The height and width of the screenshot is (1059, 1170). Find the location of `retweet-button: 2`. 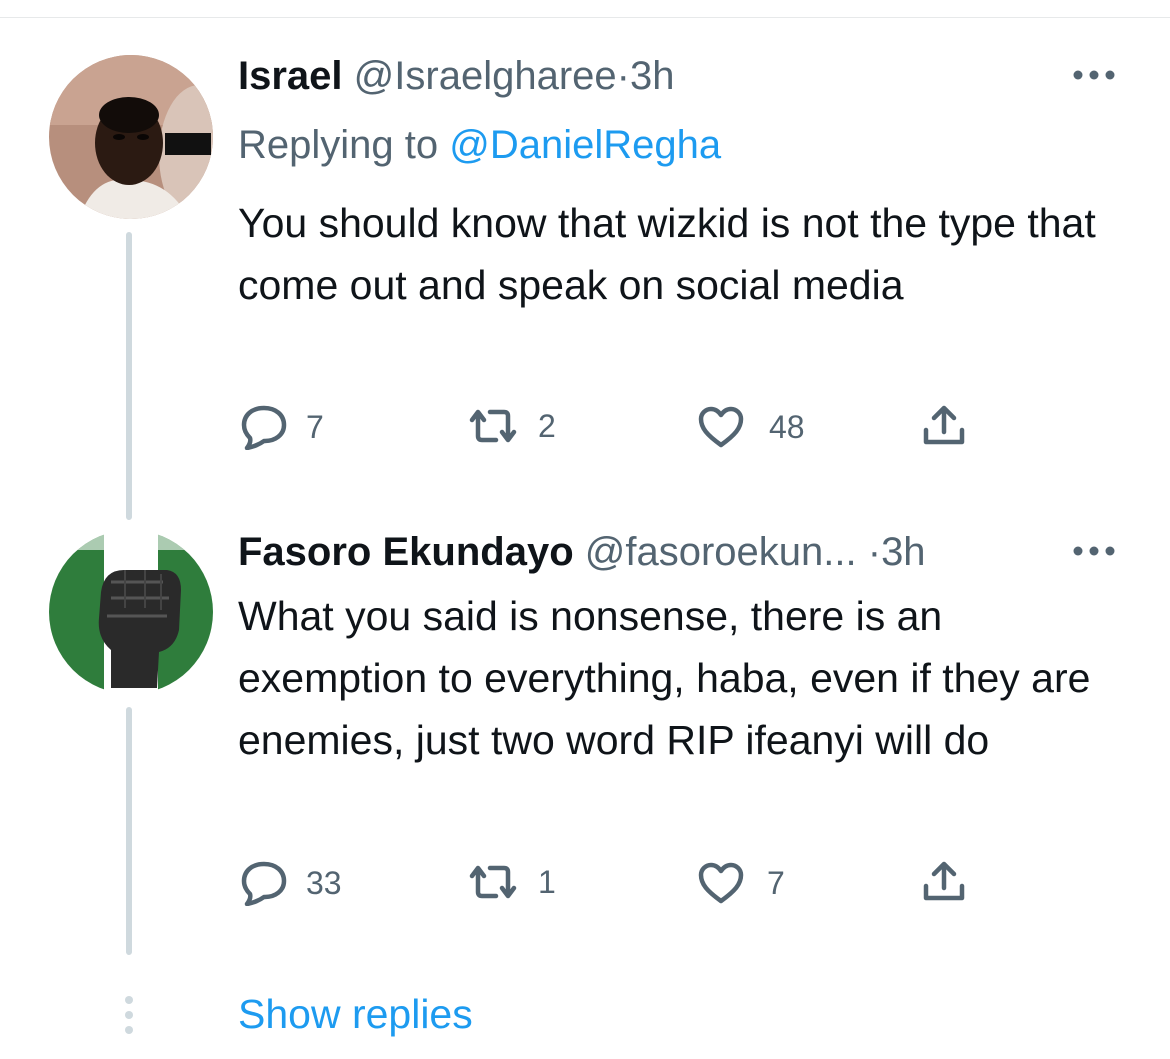

retweet-button: 2 is located at coordinates (511, 426).